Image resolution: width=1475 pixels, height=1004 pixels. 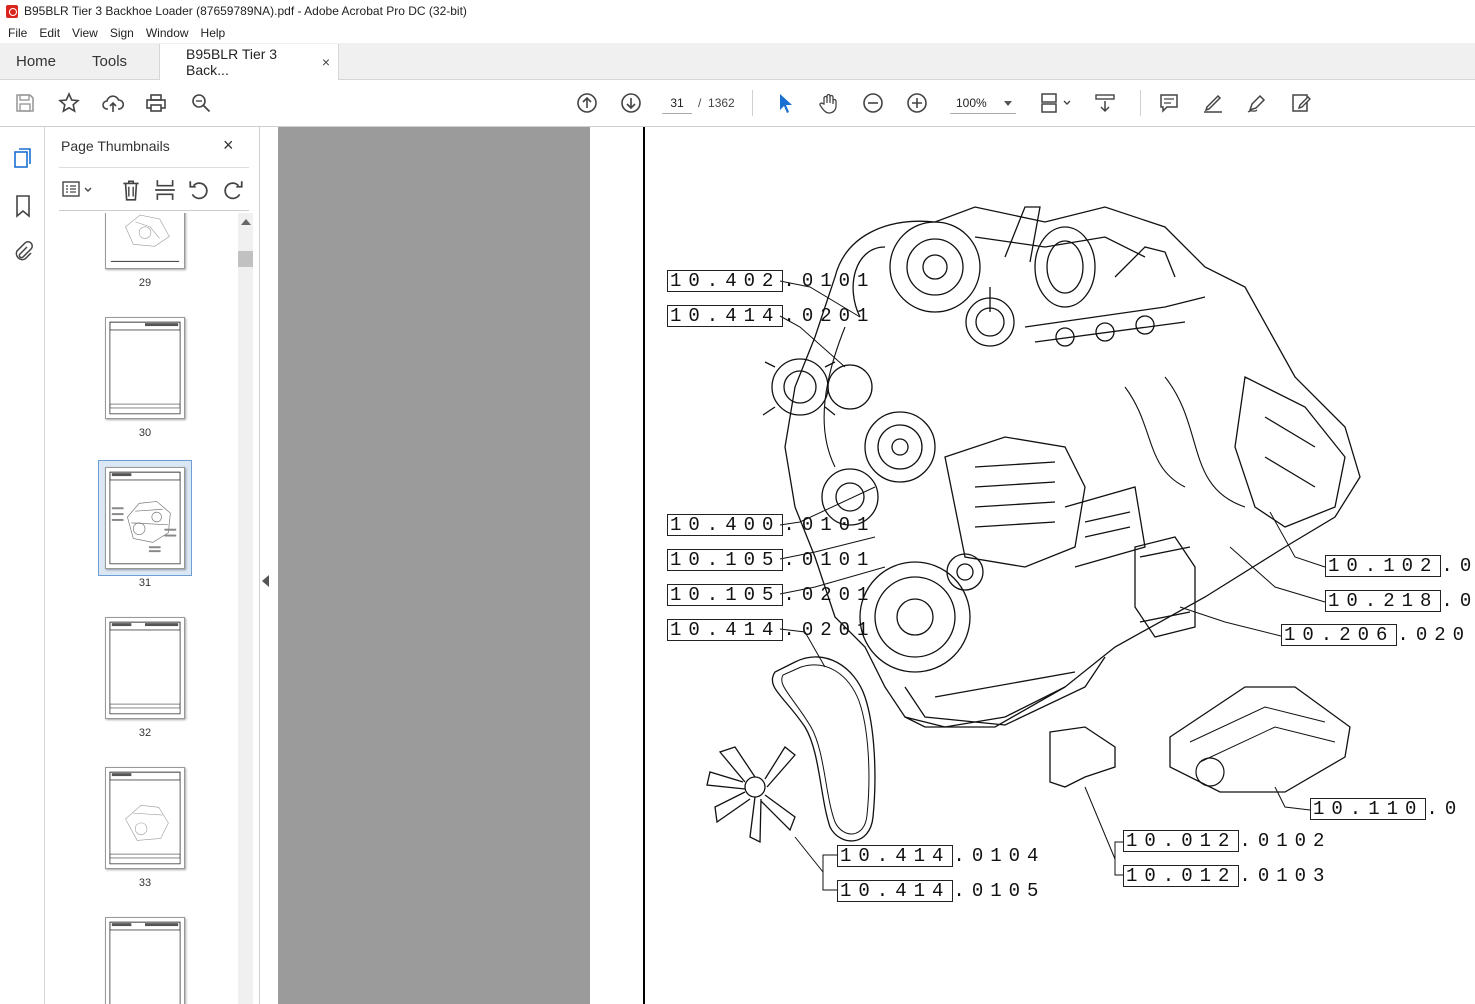 What do you see at coordinates (1257, 103) in the screenshot?
I see `sign-pen-icon` at bounding box center [1257, 103].